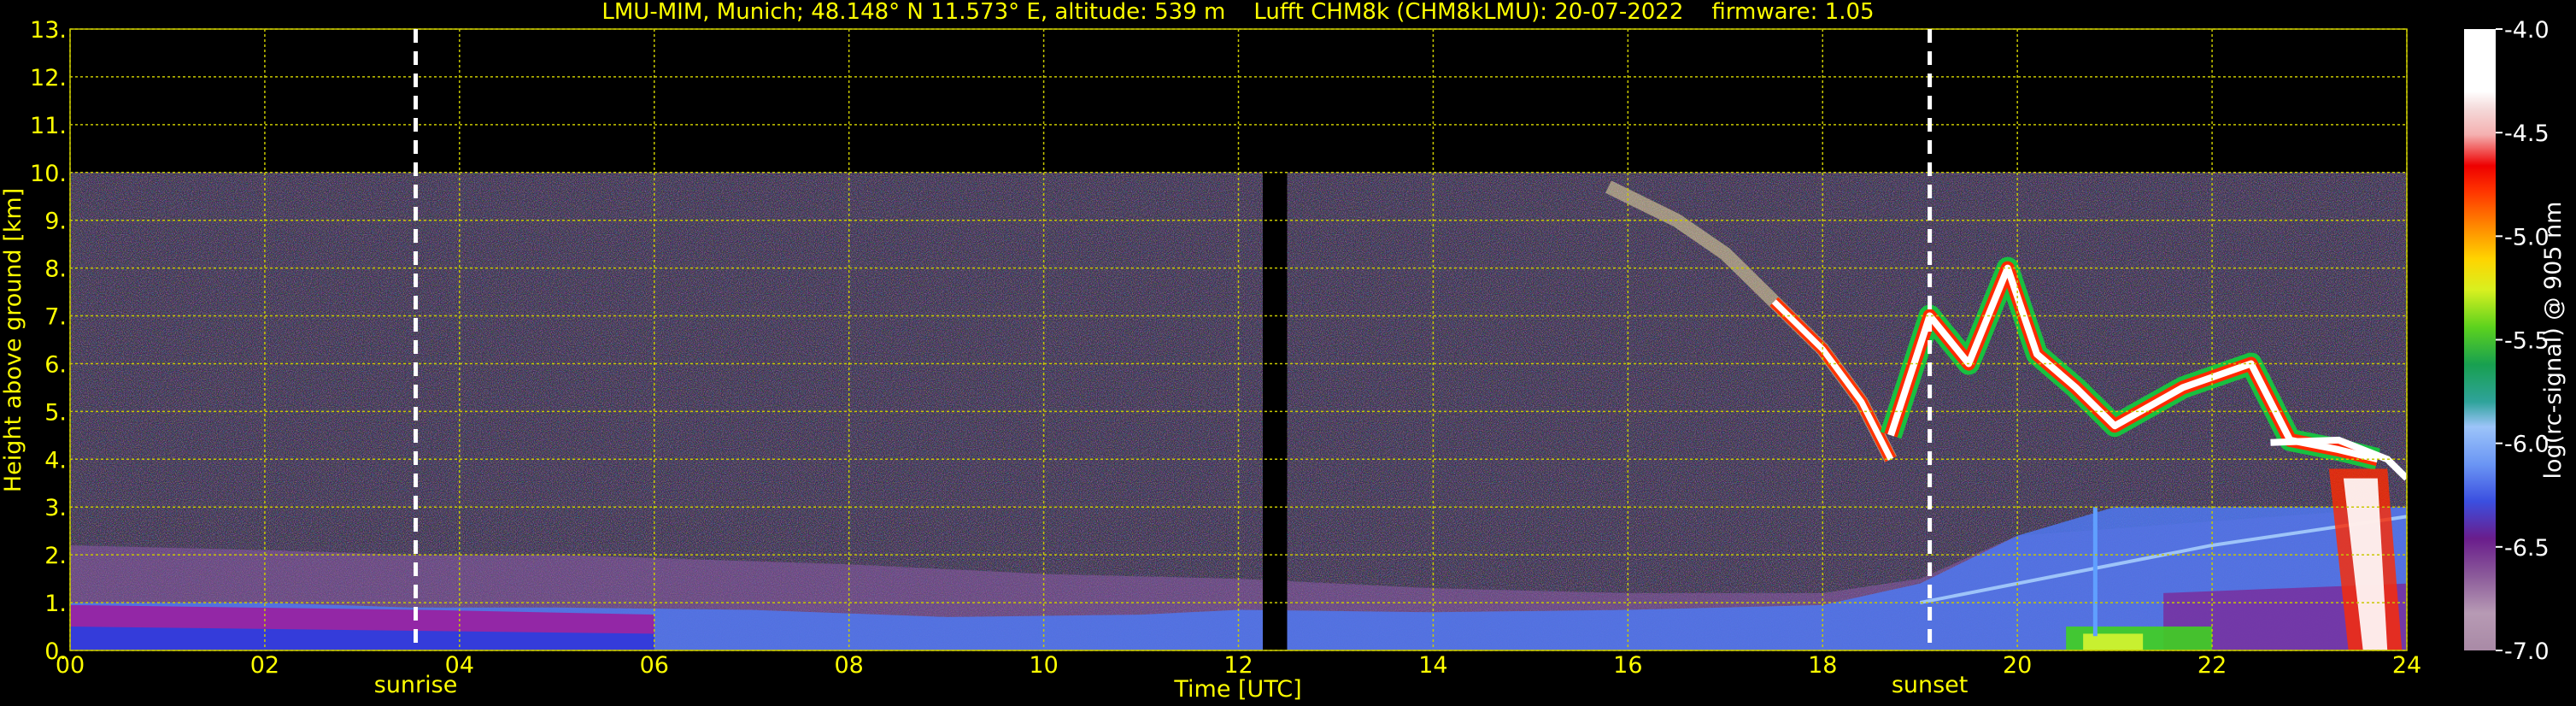 Image resolution: width=2576 pixels, height=706 pixels. What do you see at coordinates (55, 604) in the screenshot?
I see `y-tick-label: 1.` at bounding box center [55, 604].